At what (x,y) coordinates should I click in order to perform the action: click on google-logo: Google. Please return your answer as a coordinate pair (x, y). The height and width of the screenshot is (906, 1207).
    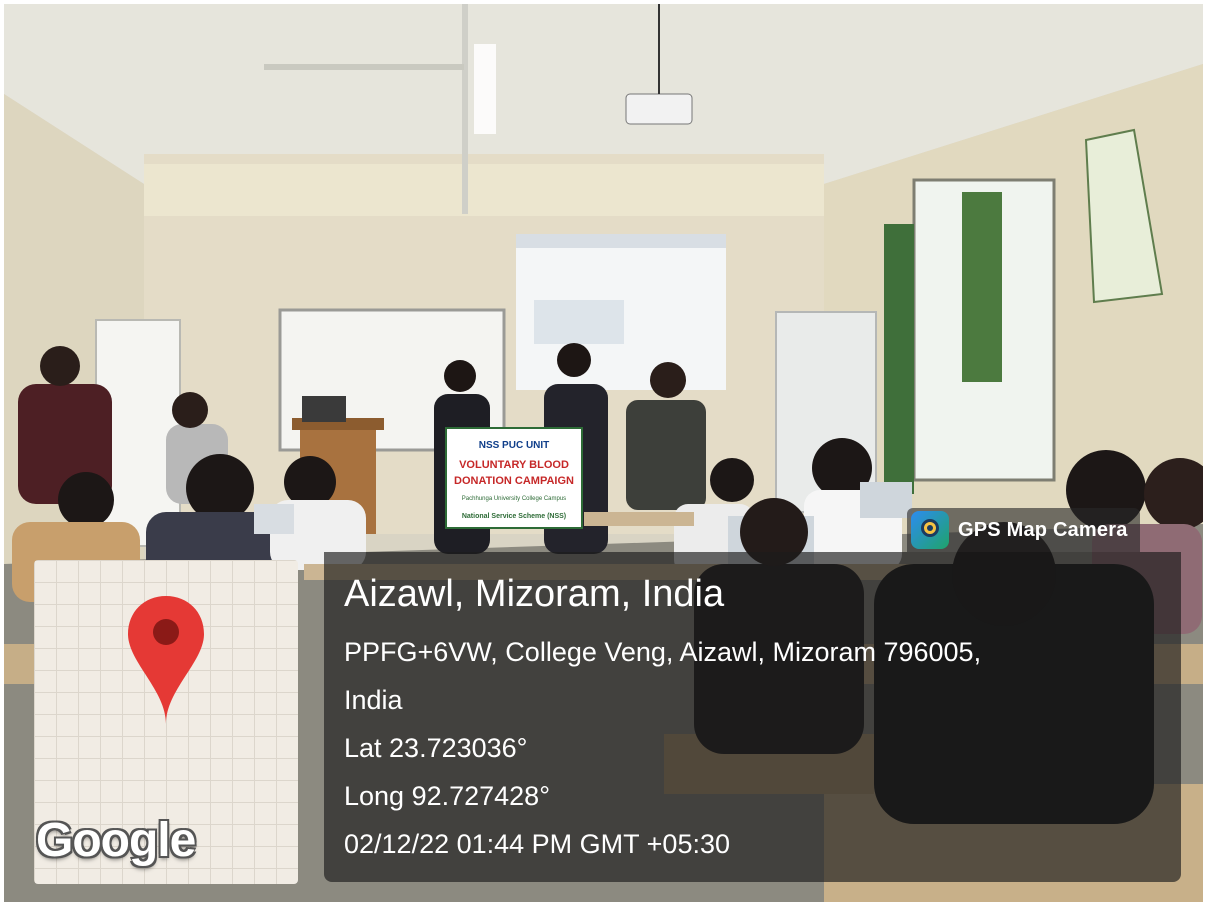
    Looking at the image, I should click on (116, 840).